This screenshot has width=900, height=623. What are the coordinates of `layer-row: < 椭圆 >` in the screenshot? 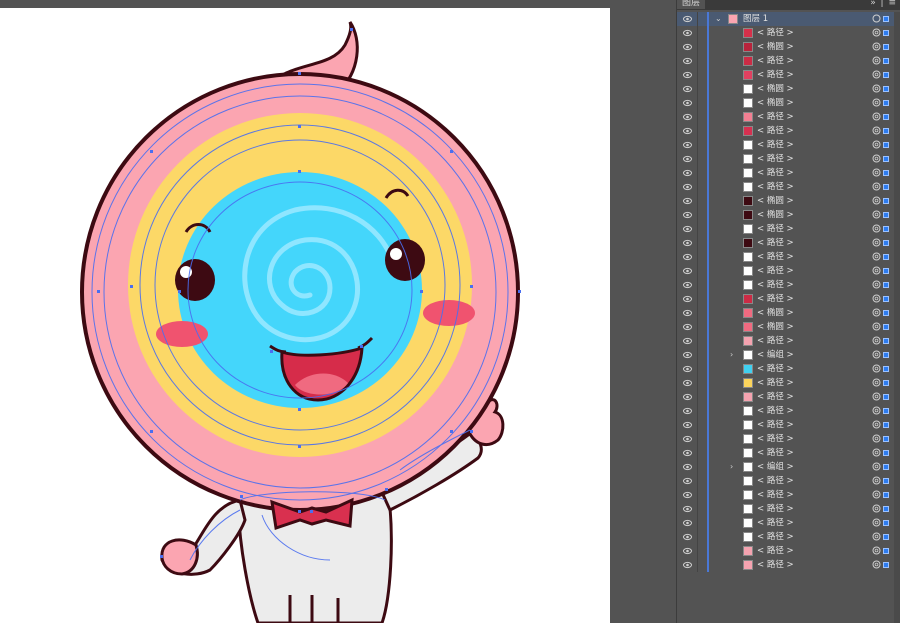 It's located at (788, 215).